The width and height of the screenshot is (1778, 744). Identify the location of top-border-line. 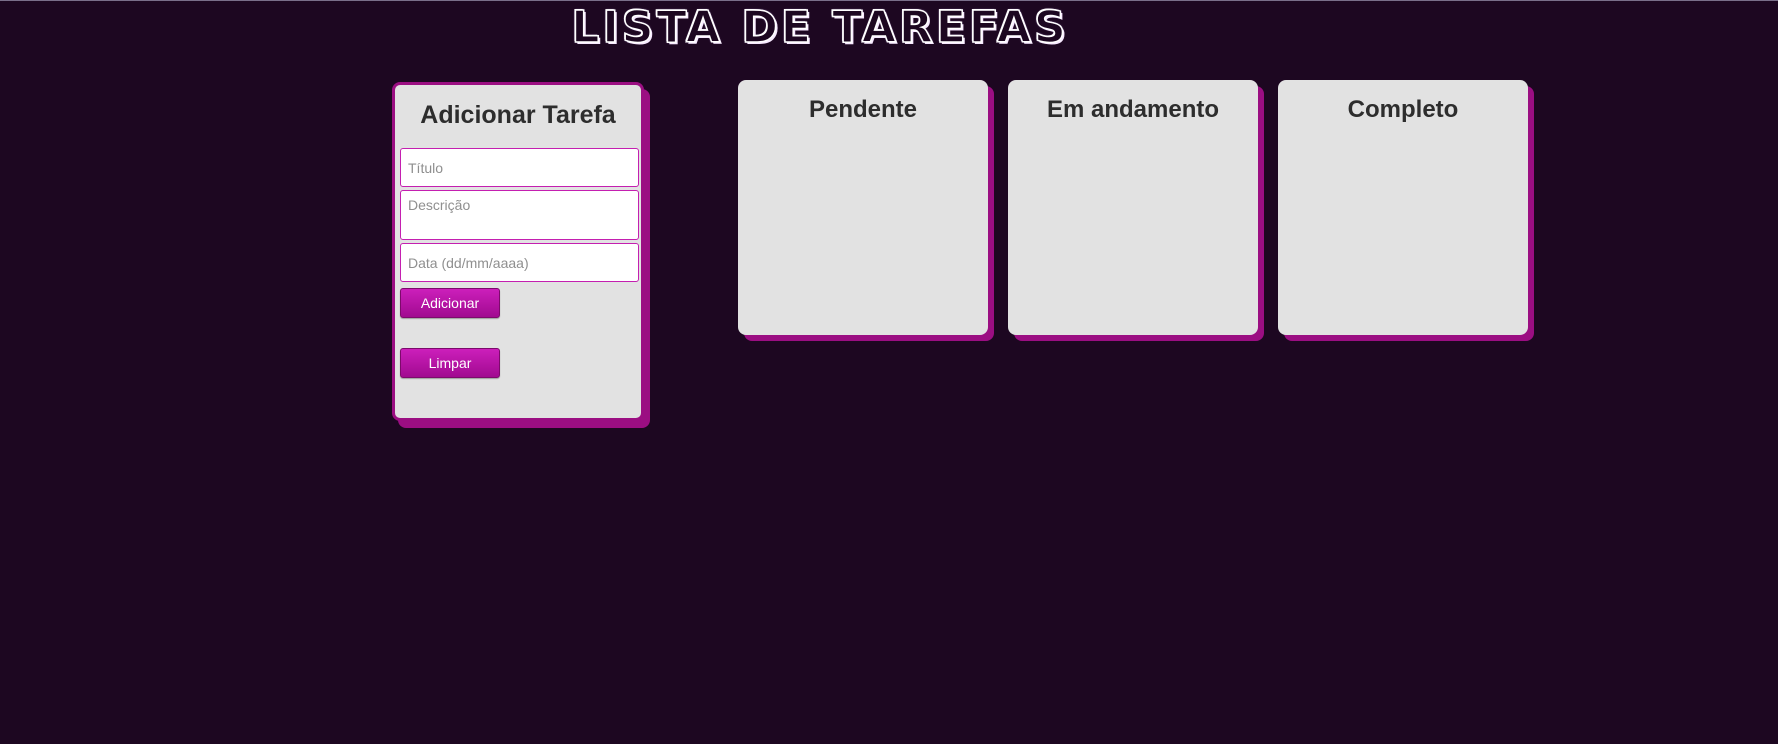
(889, 0).